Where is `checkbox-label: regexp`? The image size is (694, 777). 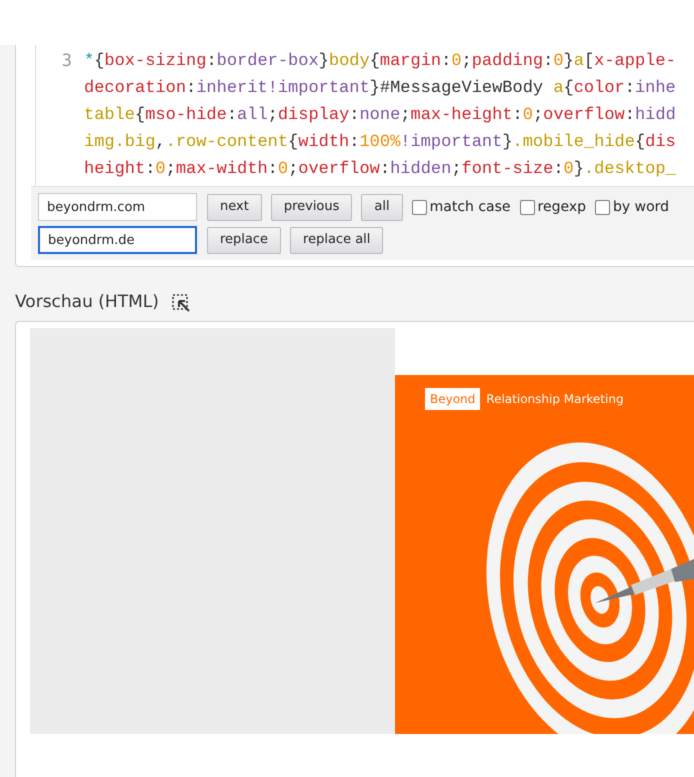
checkbox-label: regexp is located at coordinates (562, 207).